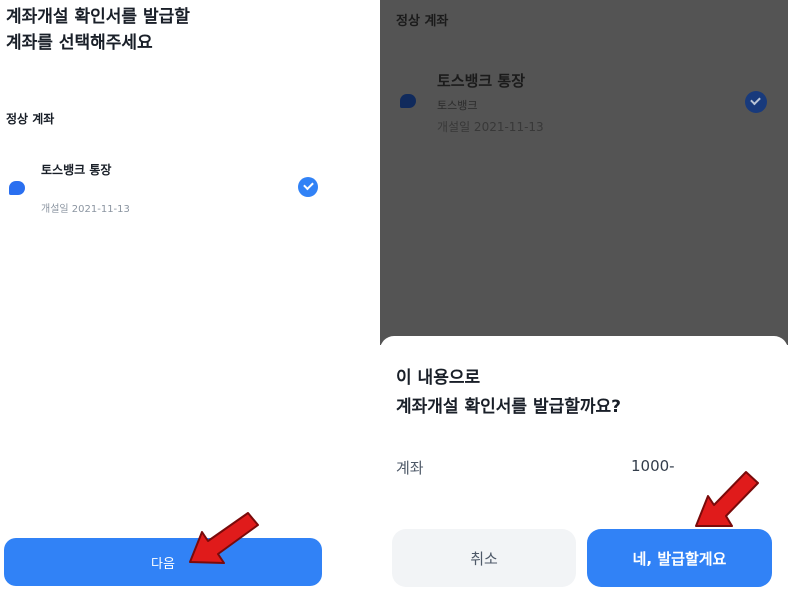 The width and height of the screenshot is (788, 592). What do you see at coordinates (163, 562) in the screenshot?
I see `next-button: 다음` at bounding box center [163, 562].